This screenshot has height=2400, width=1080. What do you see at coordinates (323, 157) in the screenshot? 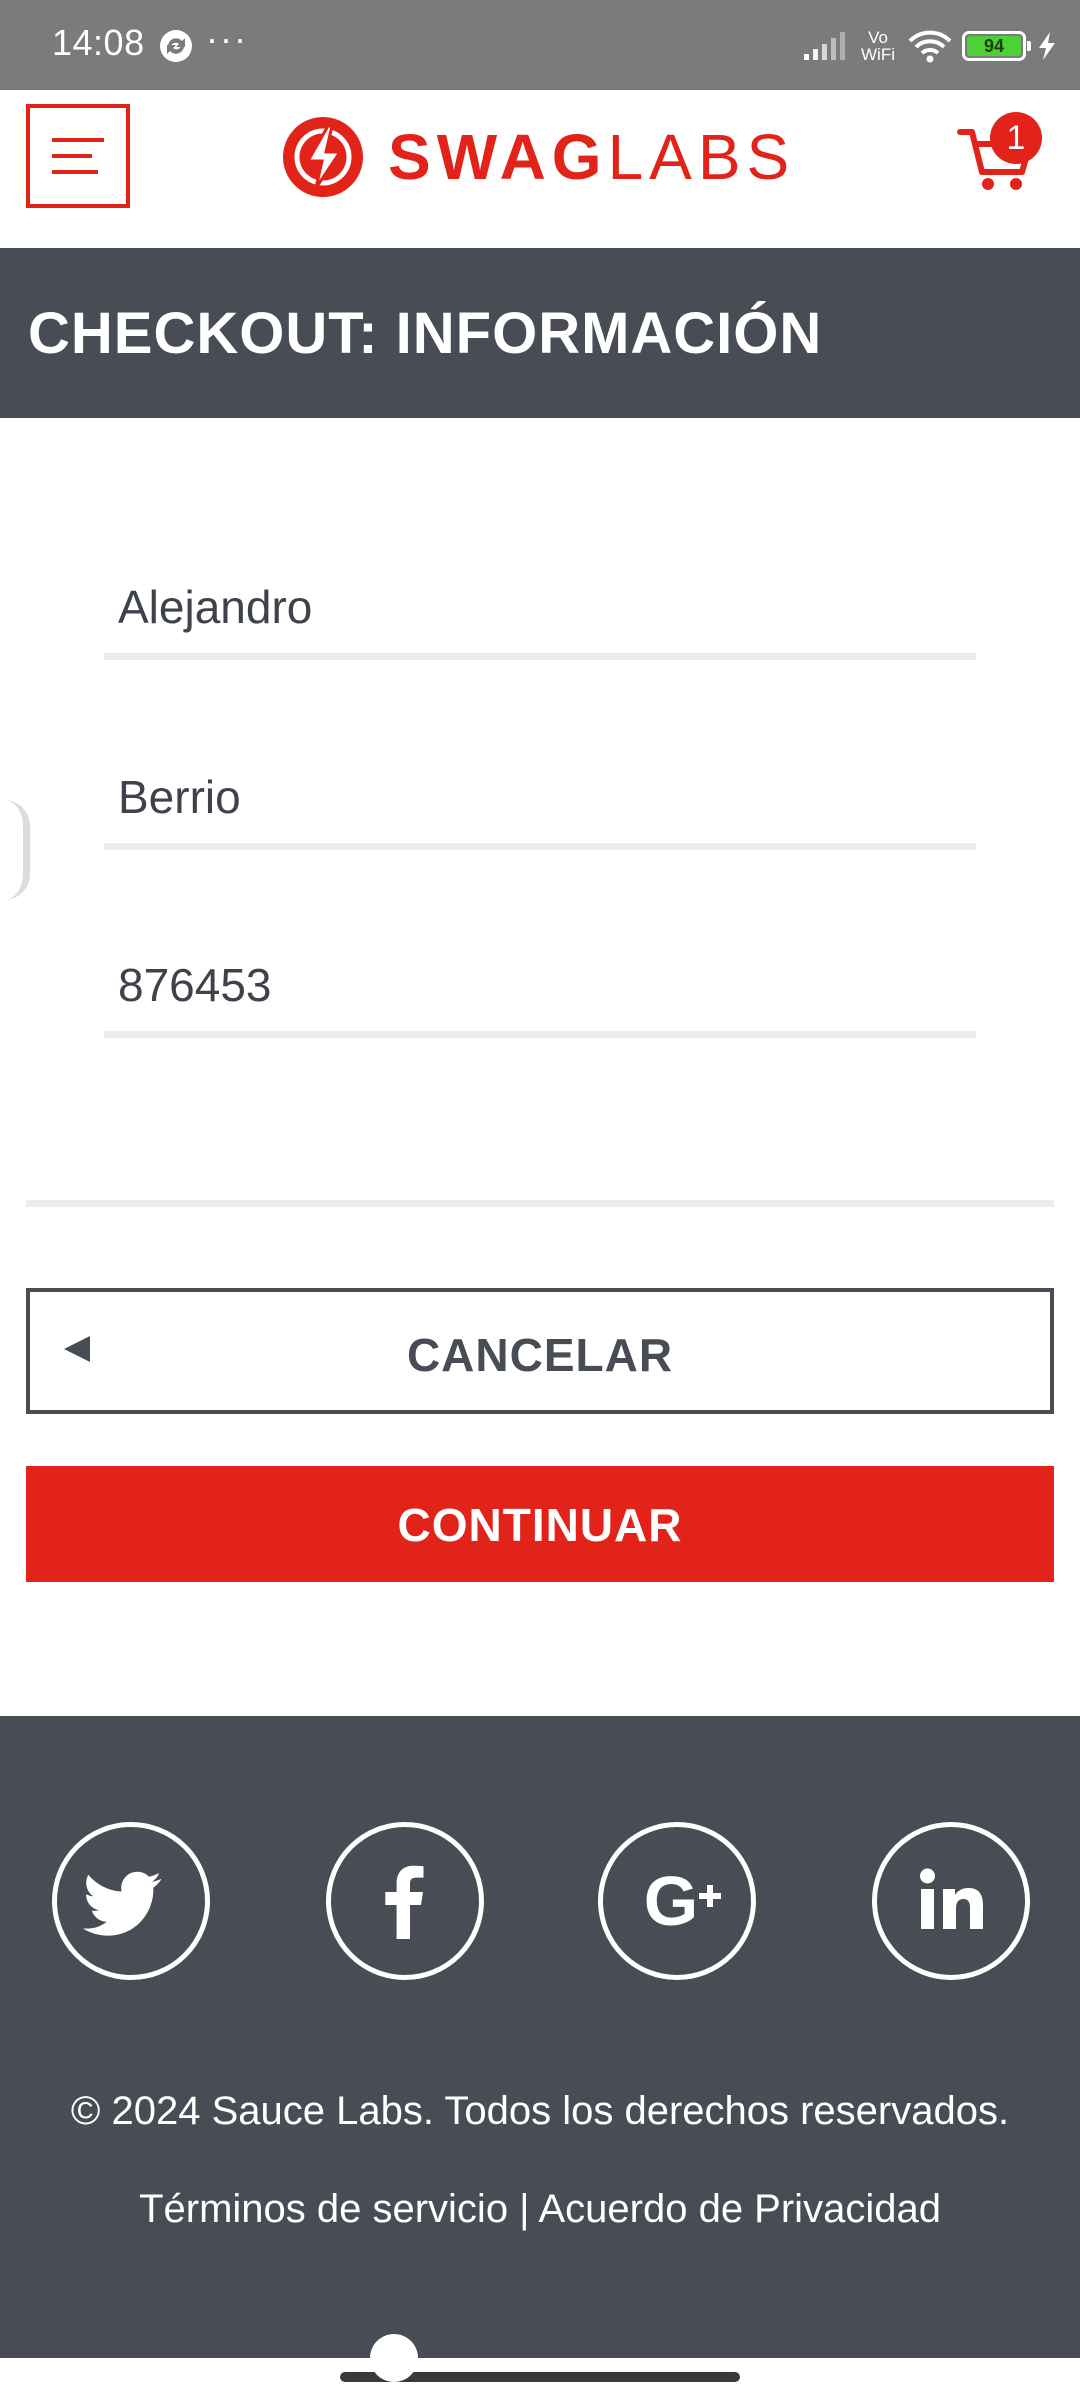
I see `logo-bolt-icon` at bounding box center [323, 157].